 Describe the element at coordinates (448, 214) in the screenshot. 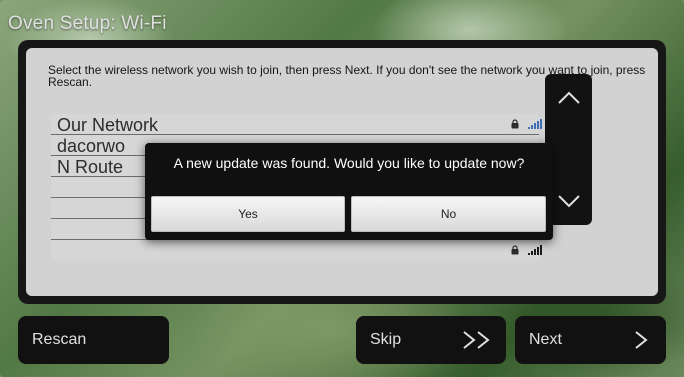

I see `no-button: No` at that location.